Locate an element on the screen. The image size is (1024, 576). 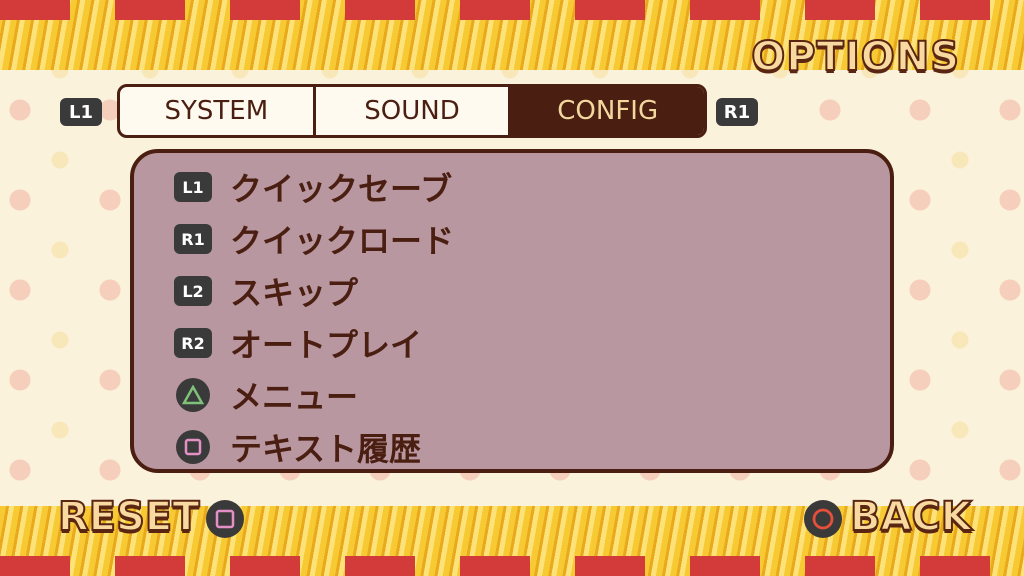
config-item-skip: L2 スキップ is located at coordinates (266, 291).